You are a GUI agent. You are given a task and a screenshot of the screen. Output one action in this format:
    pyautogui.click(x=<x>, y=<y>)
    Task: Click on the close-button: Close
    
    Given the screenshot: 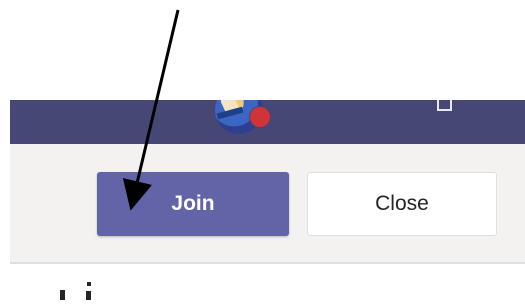 What is the action you would take?
    pyautogui.click(x=402, y=204)
    